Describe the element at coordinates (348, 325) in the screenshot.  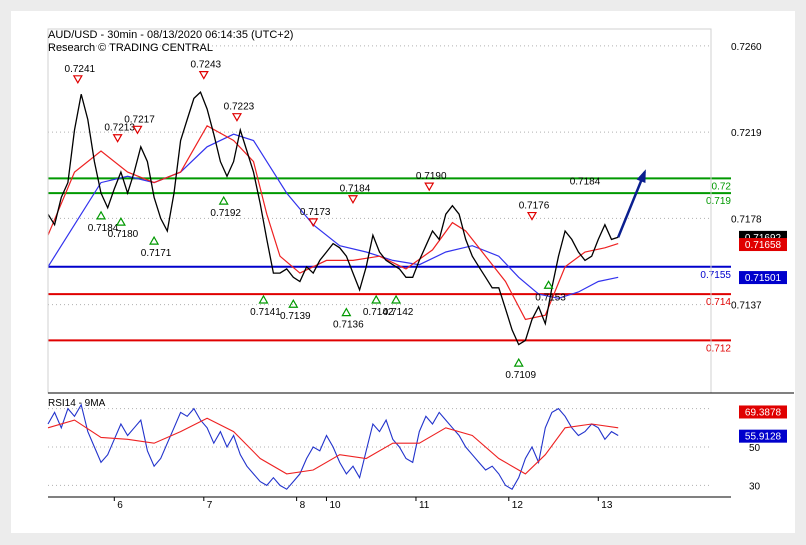
I see `annotation-label: 0.7136` at that location.